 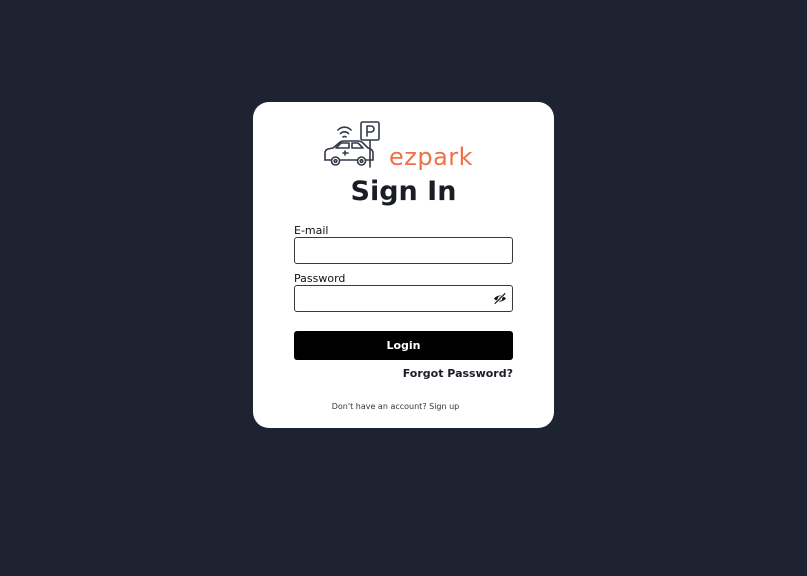 What do you see at coordinates (403, 345) in the screenshot?
I see `login-button: Login` at bounding box center [403, 345].